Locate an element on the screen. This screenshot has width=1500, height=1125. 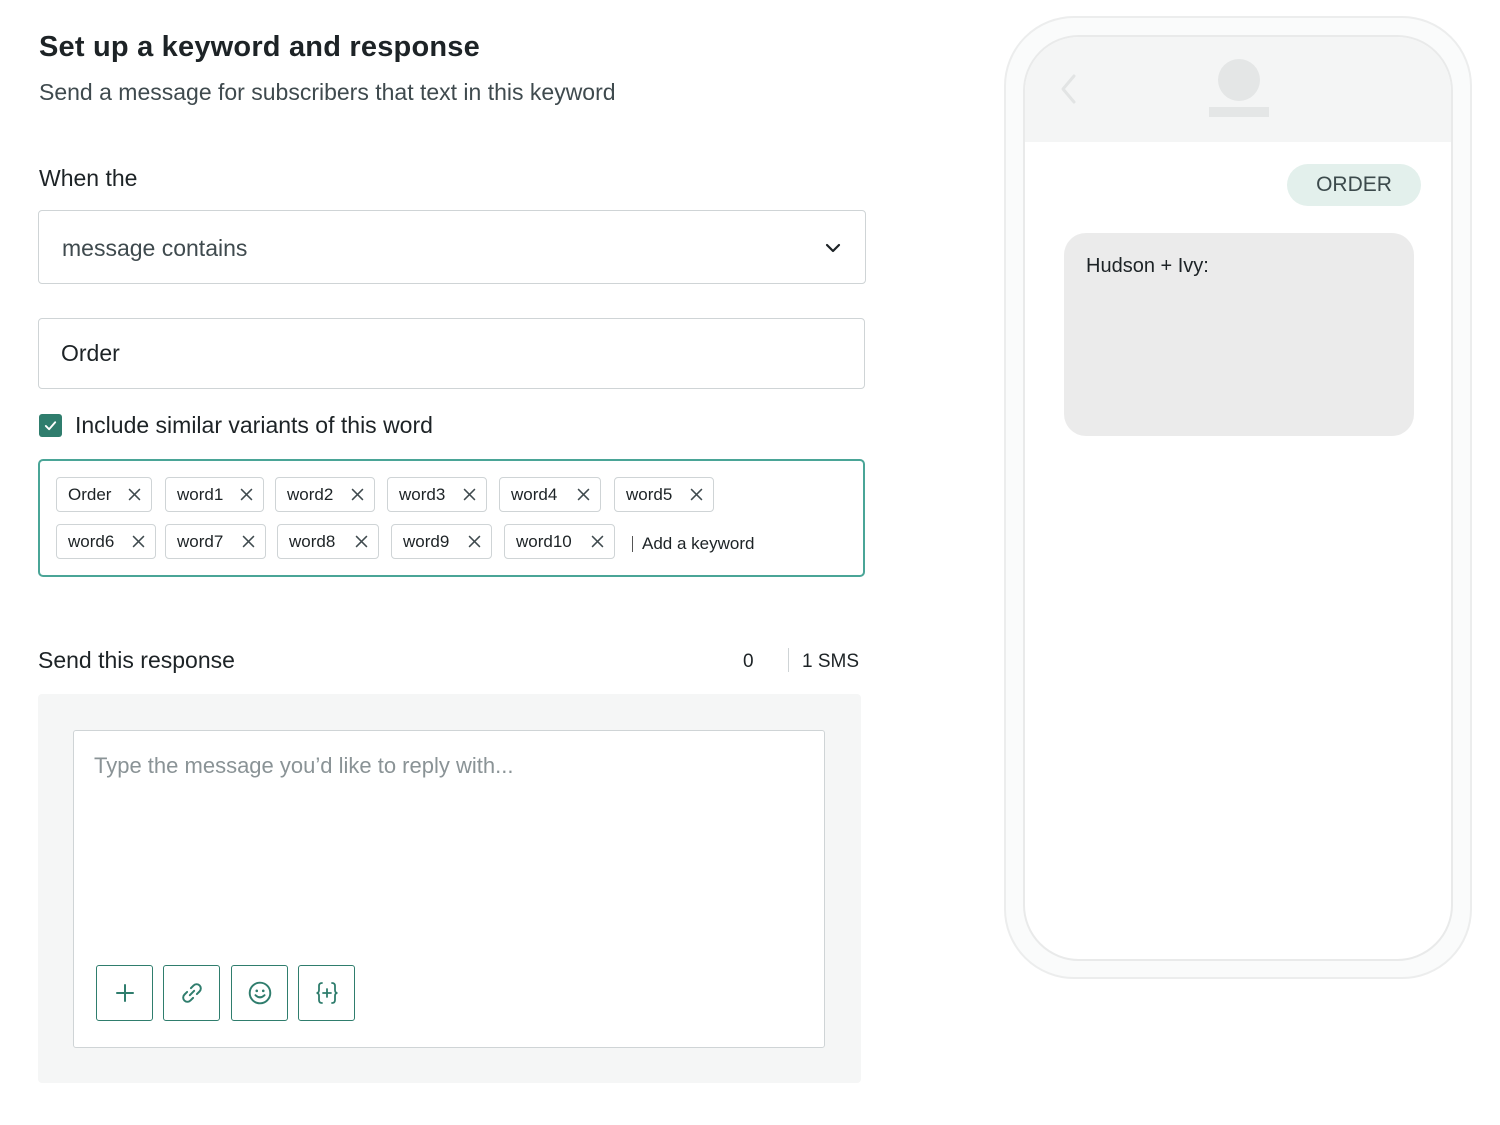
add-keyword-placeholder: Add a keyword is located at coordinates (698, 543).